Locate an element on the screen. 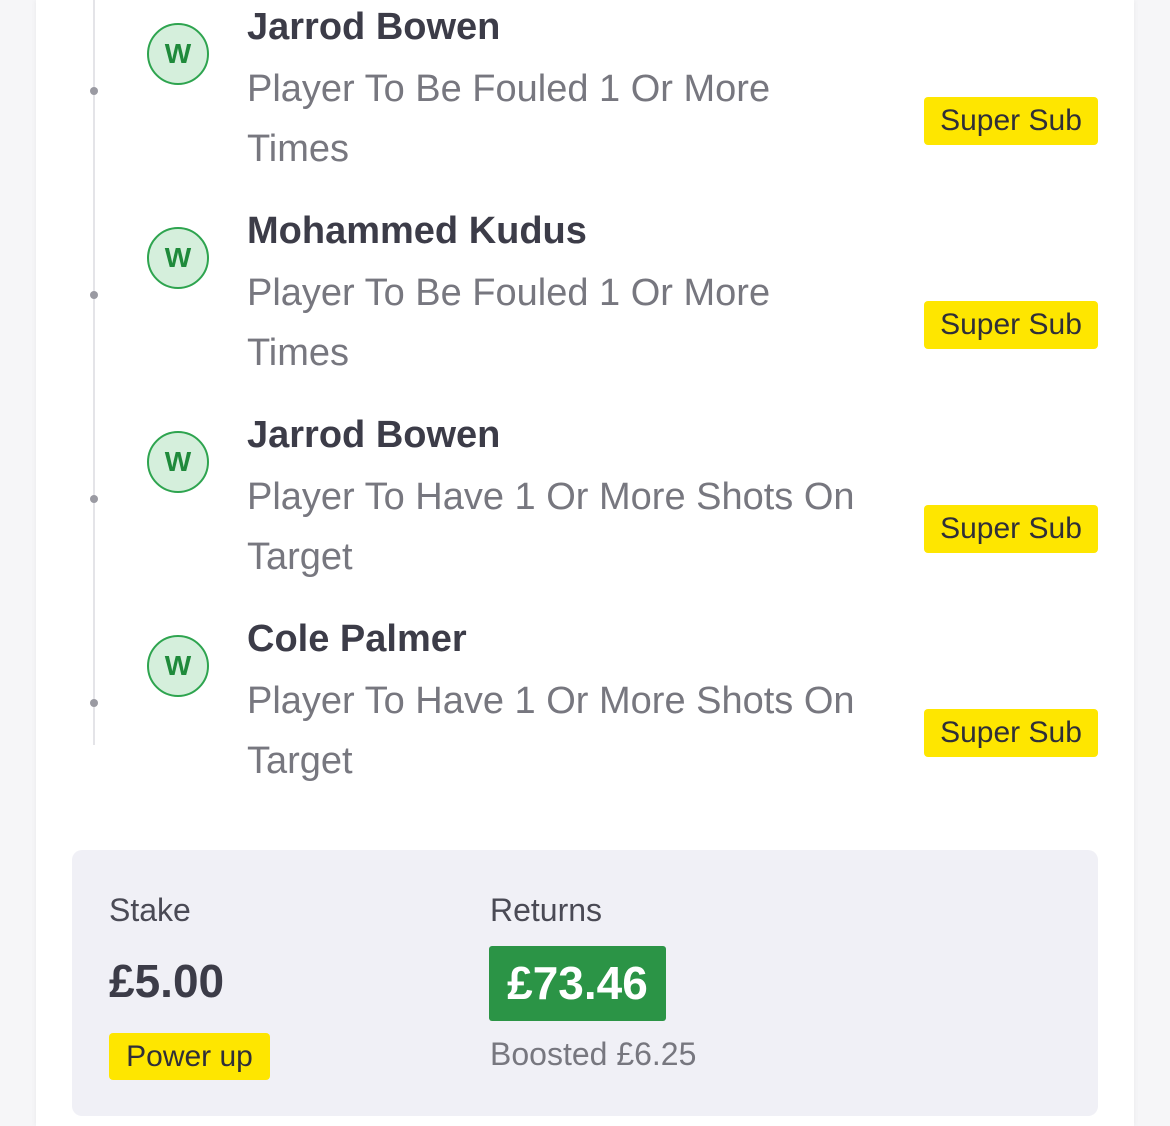  boosted-text: Boosted £6.25 is located at coordinates (593, 1054).